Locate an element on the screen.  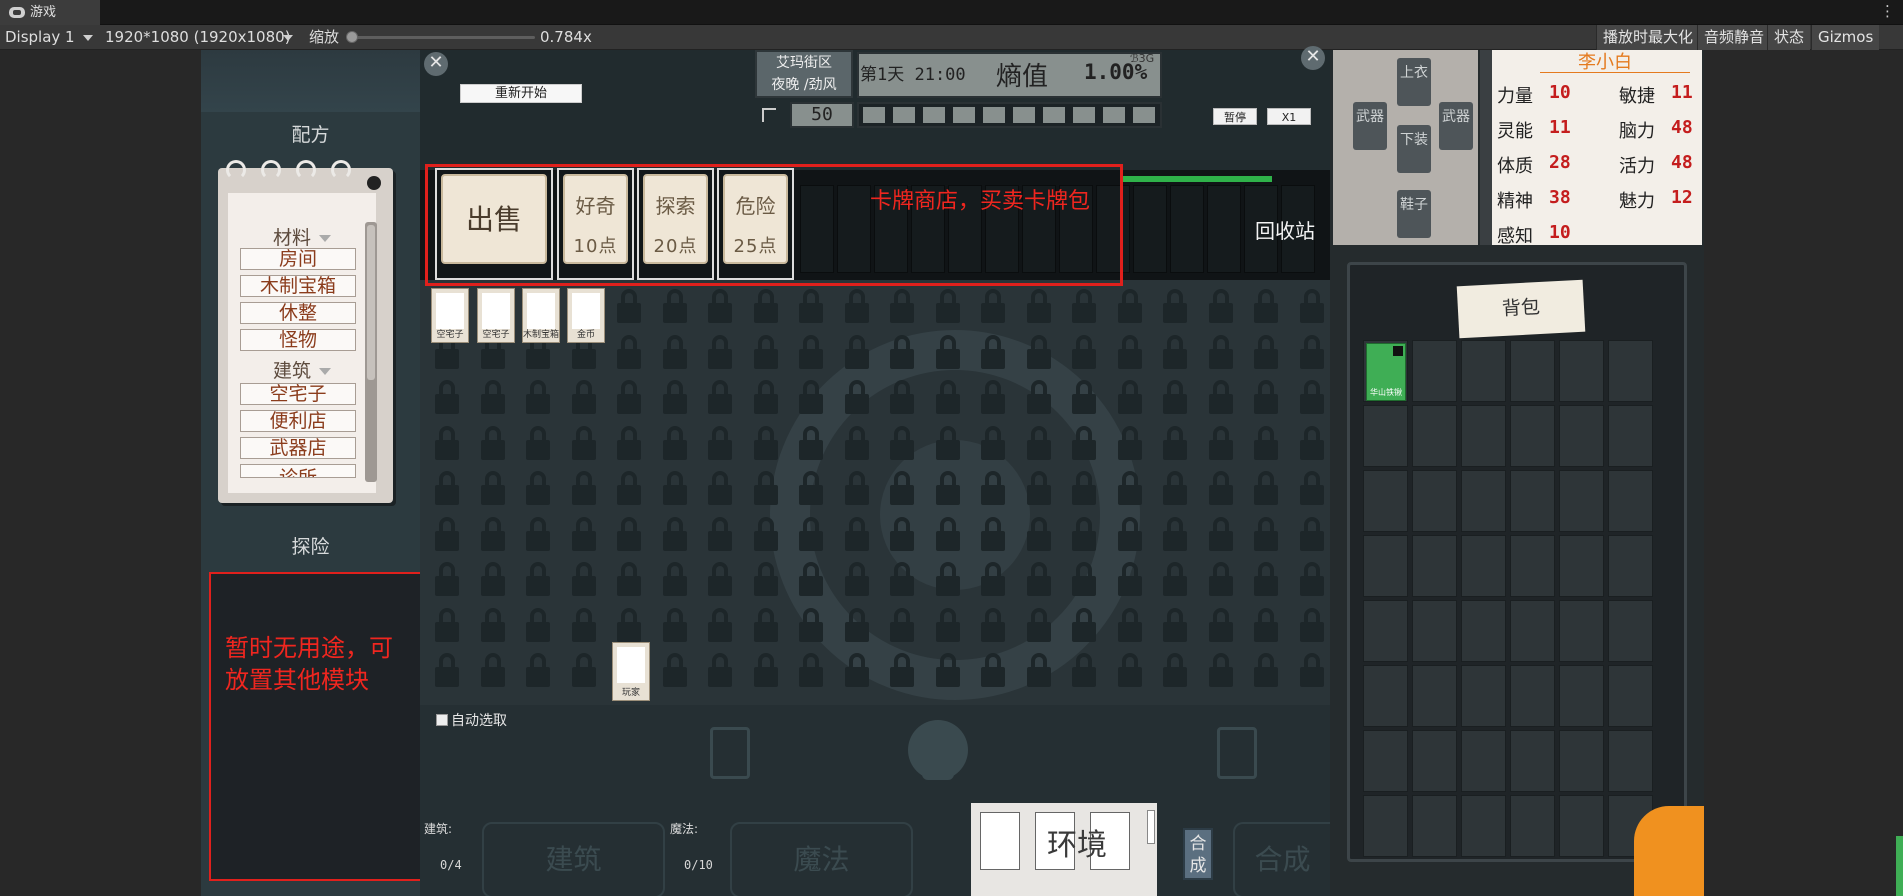
recipe-item: 休整 is located at coordinates (298, 313).